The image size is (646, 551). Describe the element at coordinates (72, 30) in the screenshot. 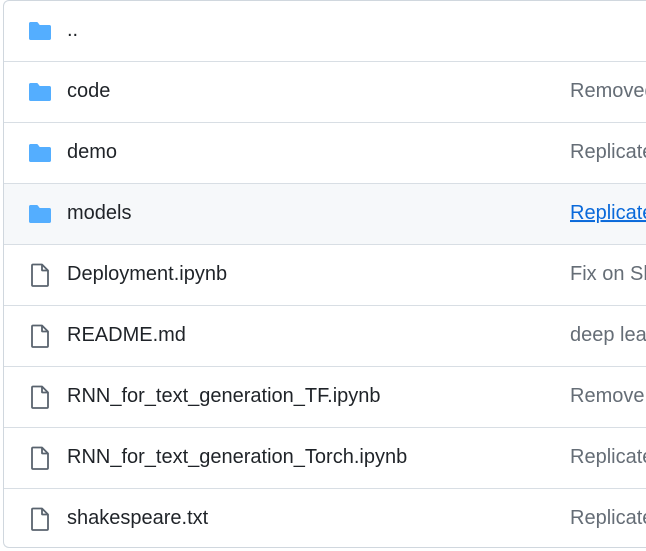

I see `file-row-name: ..` at that location.